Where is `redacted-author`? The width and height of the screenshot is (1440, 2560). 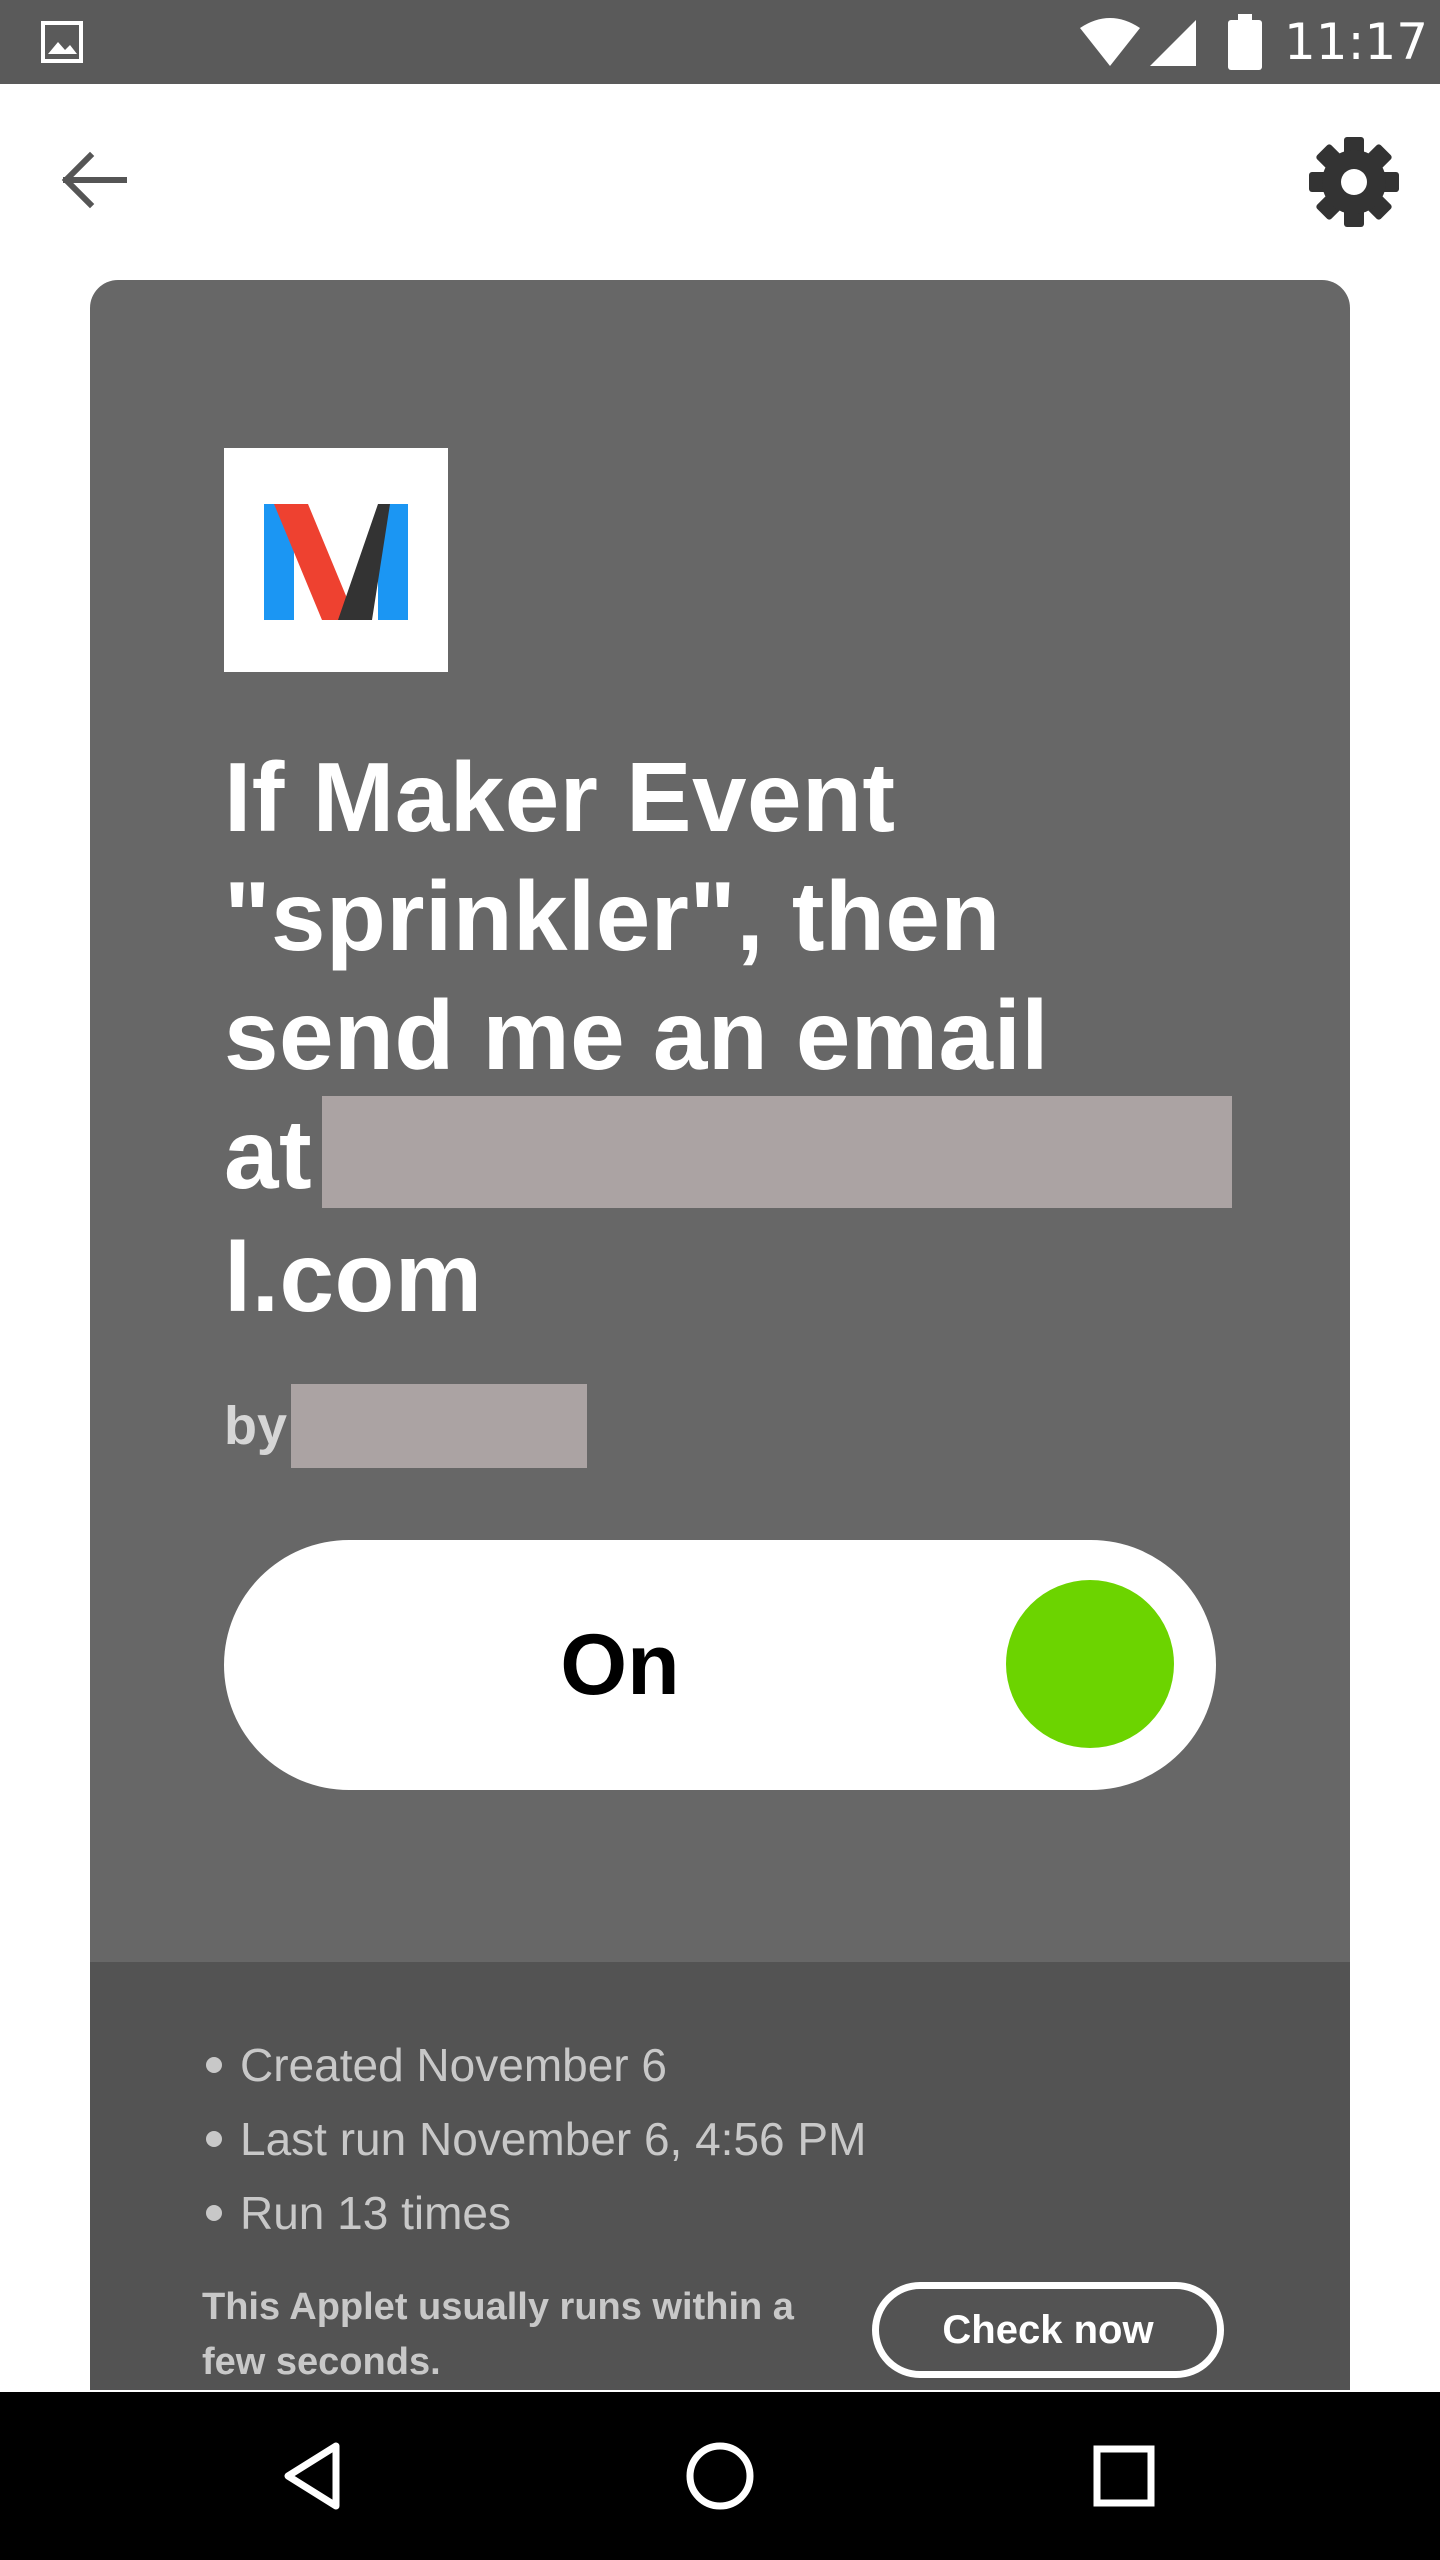 redacted-author is located at coordinates (439, 1426).